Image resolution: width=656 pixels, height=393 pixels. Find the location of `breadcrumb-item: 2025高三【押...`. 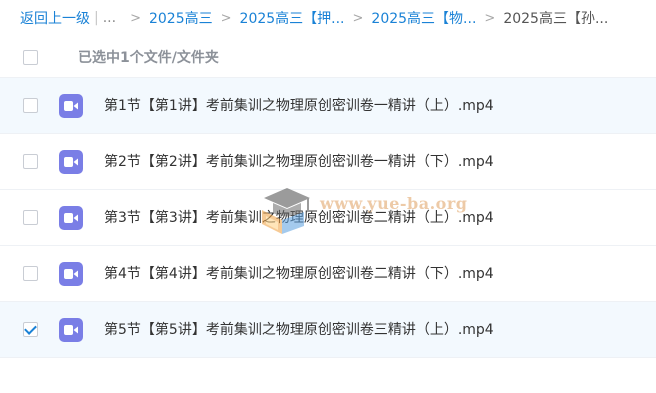

breadcrumb-item: 2025高三【押... is located at coordinates (292, 18).